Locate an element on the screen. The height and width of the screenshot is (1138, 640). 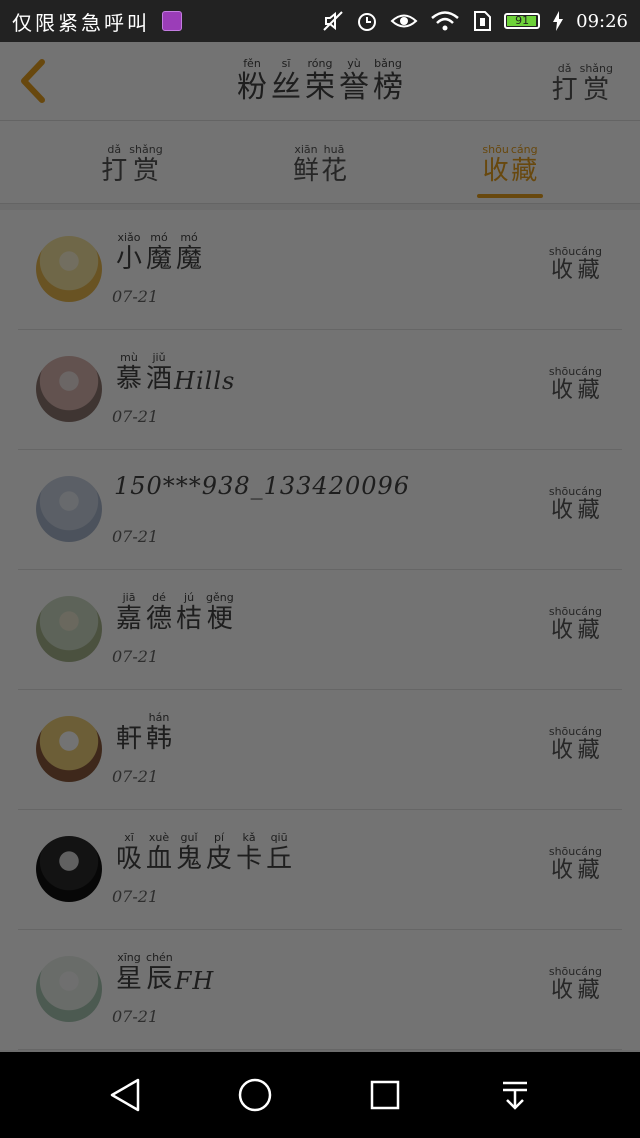
page-title: 粉fěn 丝sī 荣róng 誉yù 榜bǎng is located at coordinates (320, 81).